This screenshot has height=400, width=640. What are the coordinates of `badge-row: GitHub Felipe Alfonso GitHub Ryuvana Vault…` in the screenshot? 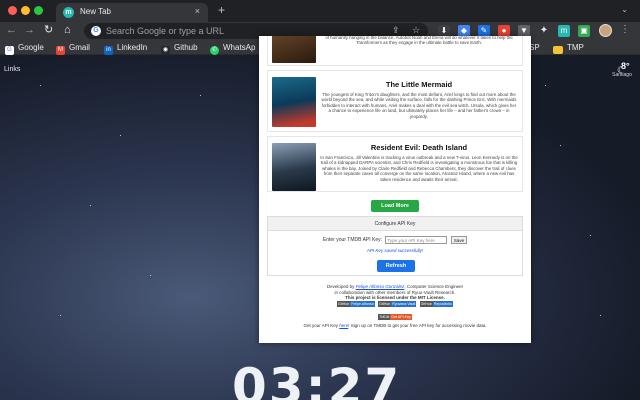 It's located at (395, 304).